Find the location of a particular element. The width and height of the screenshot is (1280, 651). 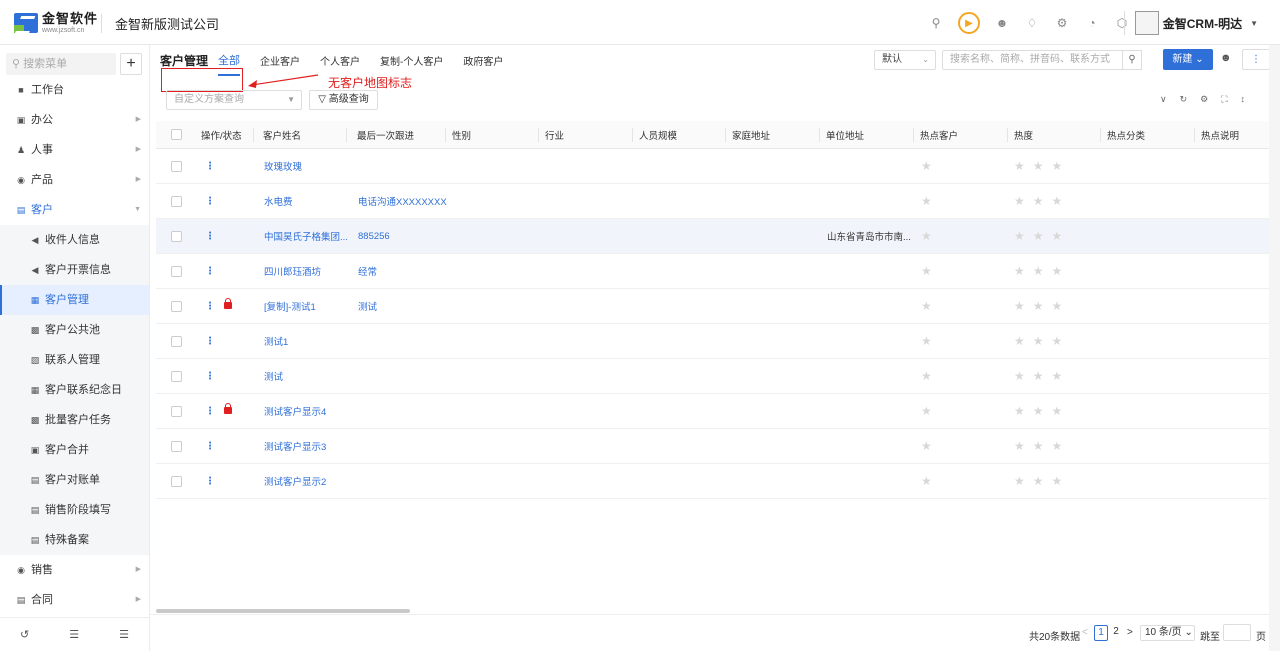

customer-name-link: 四川郎珏酒坊 is located at coordinates (292, 271).